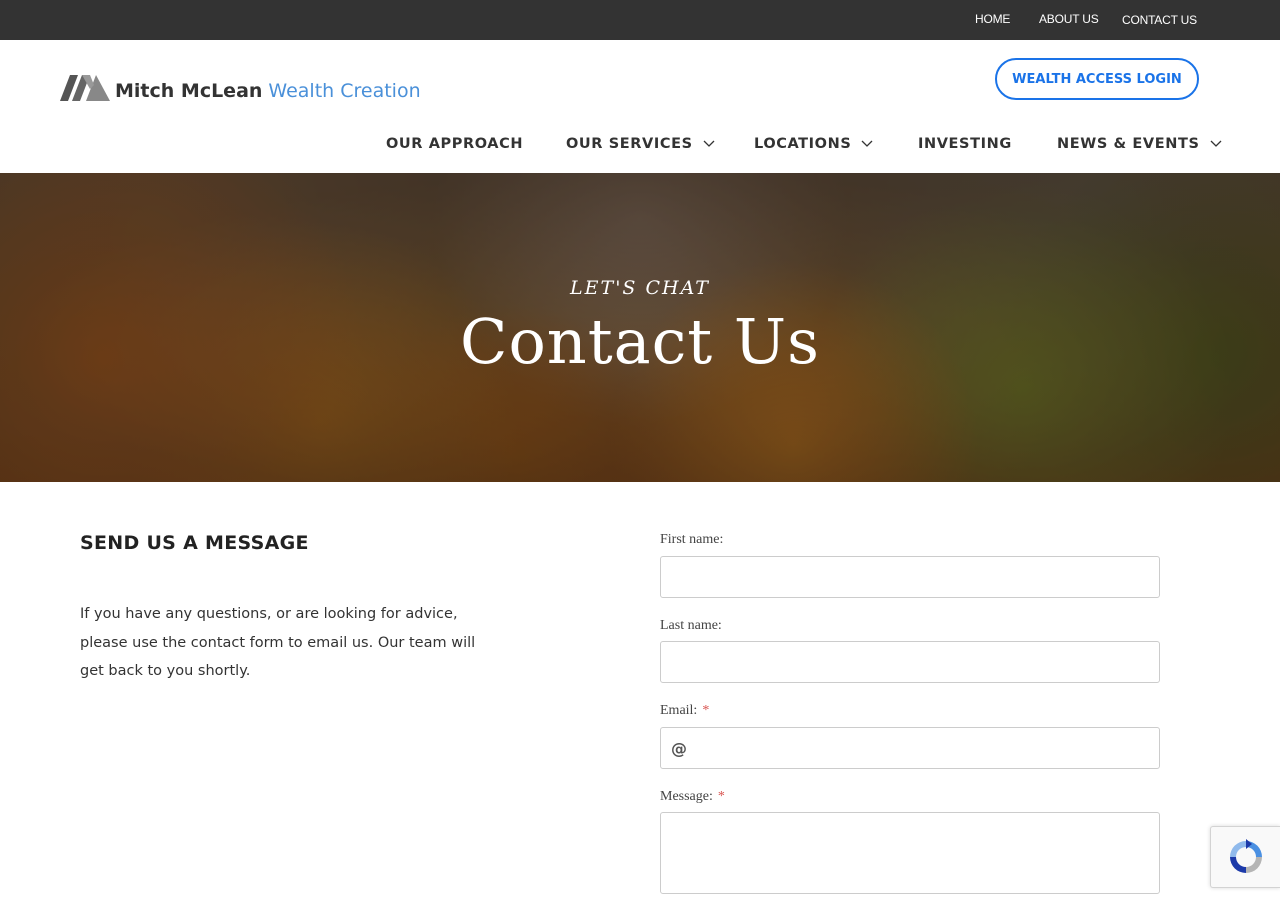  I want to click on last-name-label: Last name:, so click(691, 625).